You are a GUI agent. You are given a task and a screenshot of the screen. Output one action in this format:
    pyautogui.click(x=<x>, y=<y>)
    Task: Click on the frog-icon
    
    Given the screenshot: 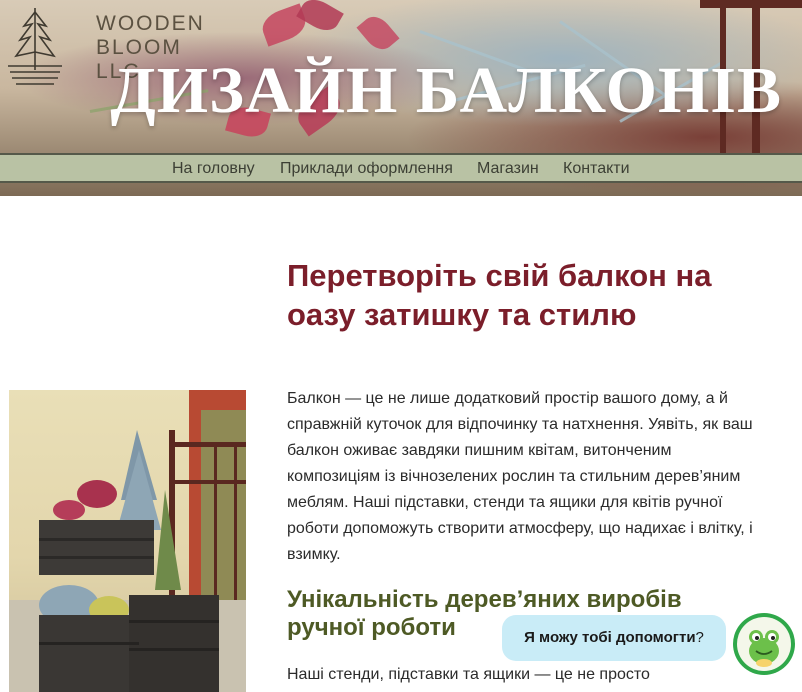 What is the action you would take?
    pyautogui.click(x=764, y=644)
    